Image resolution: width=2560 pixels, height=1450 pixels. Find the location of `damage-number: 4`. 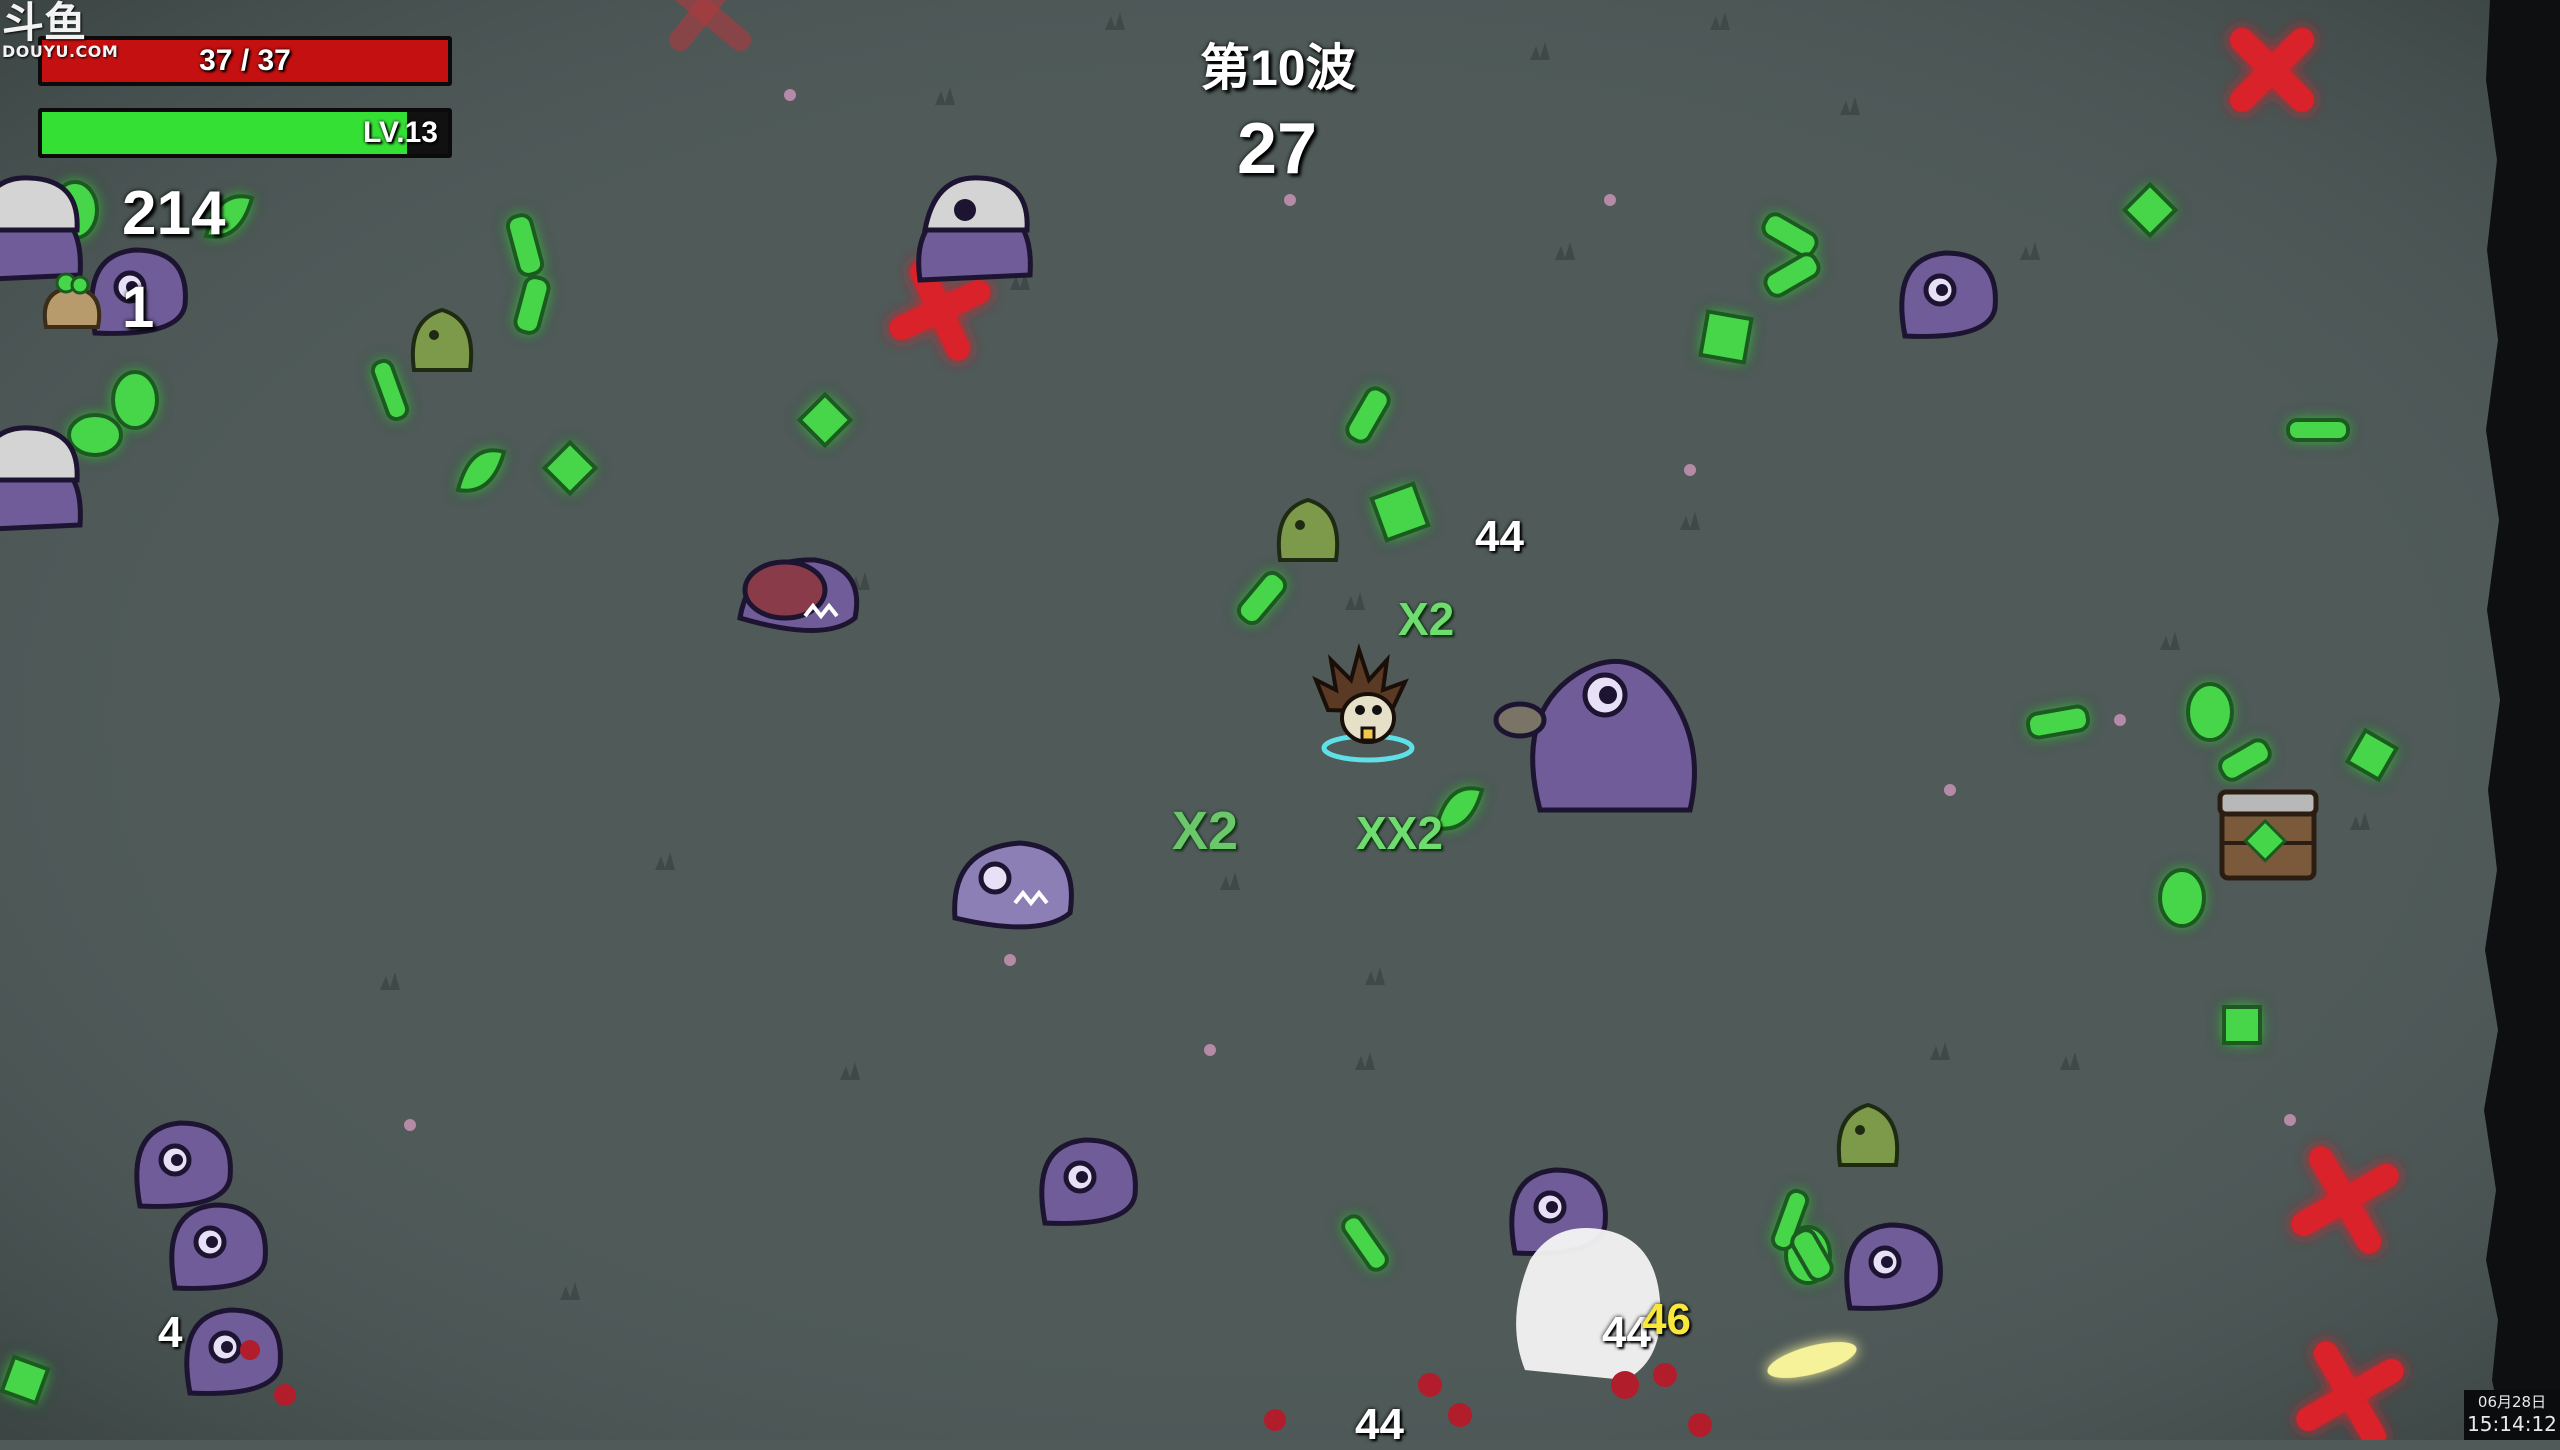

damage-number: 4 is located at coordinates (170, 1332).